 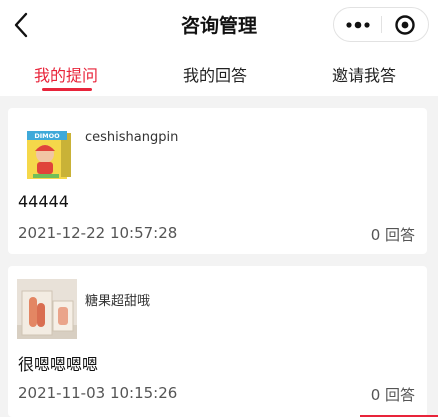 I want to click on more-button, so click(x=357, y=24).